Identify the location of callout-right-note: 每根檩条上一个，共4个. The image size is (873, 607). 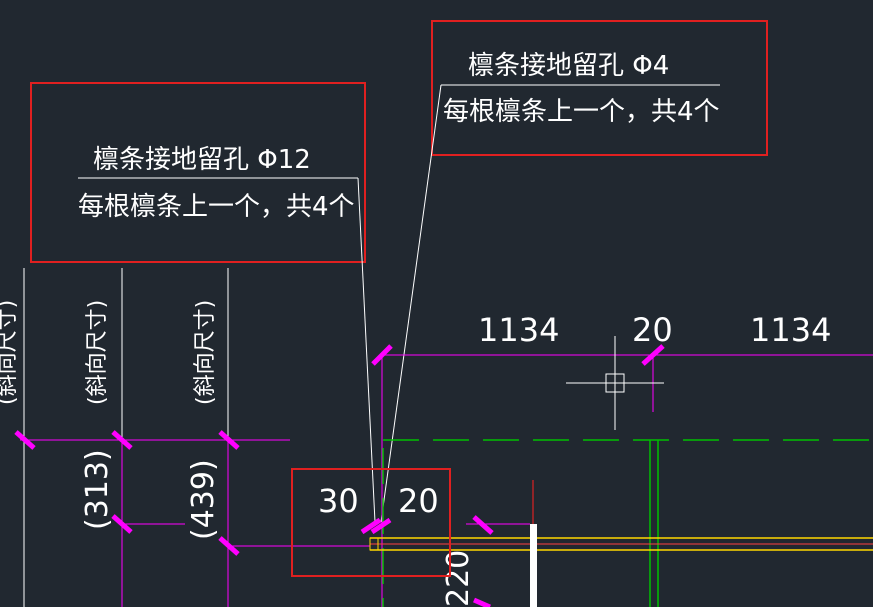
(581, 112).